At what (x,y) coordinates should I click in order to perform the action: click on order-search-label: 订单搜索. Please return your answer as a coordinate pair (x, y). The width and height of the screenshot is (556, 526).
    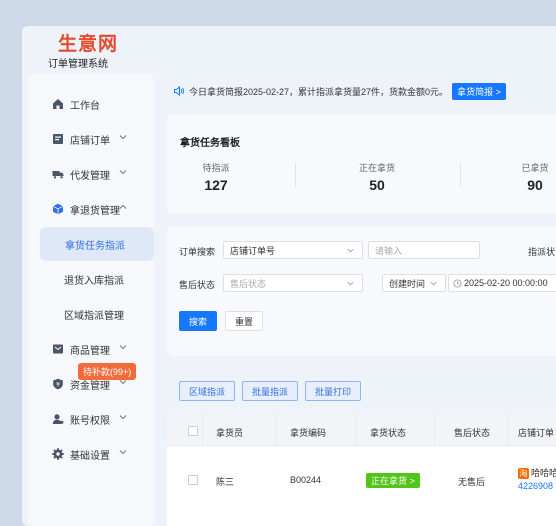
    Looking at the image, I should click on (197, 252).